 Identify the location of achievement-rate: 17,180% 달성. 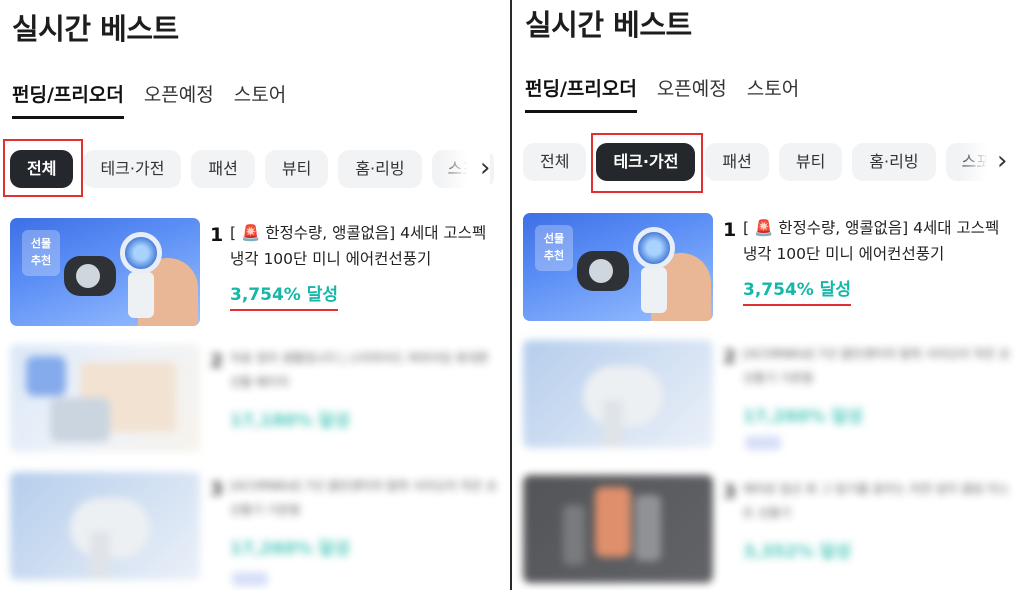
(290, 421).